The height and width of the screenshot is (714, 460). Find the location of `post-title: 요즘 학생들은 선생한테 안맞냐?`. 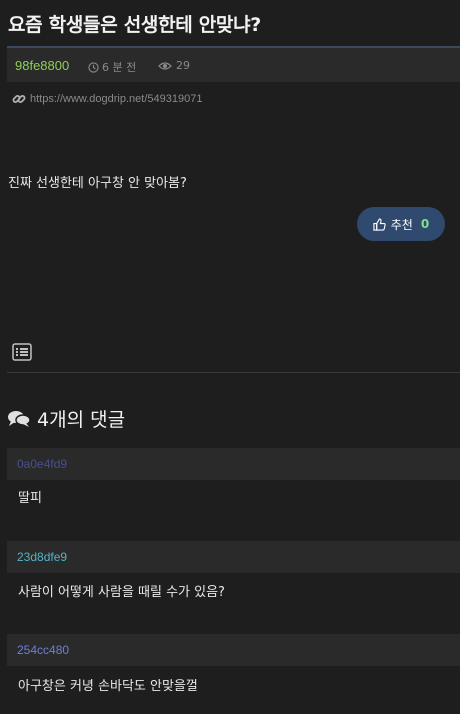

post-title: 요즘 학생들은 선생한테 안맞냐? is located at coordinates (135, 25).